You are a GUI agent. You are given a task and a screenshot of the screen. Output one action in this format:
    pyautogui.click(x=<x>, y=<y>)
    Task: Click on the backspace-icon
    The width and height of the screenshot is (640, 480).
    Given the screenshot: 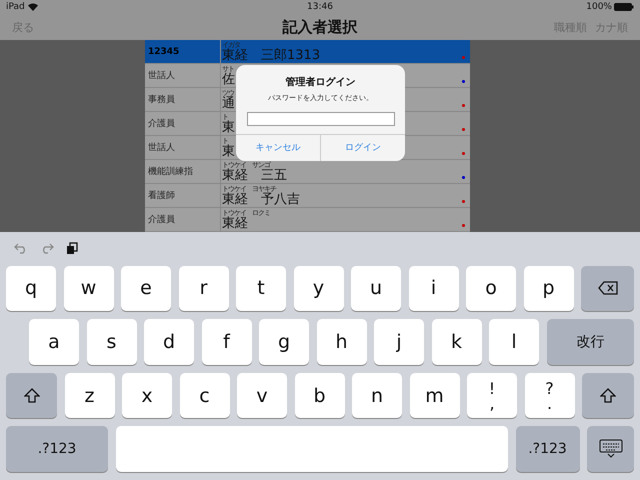 What is the action you would take?
    pyautogui.click(x=608, y=288)
    